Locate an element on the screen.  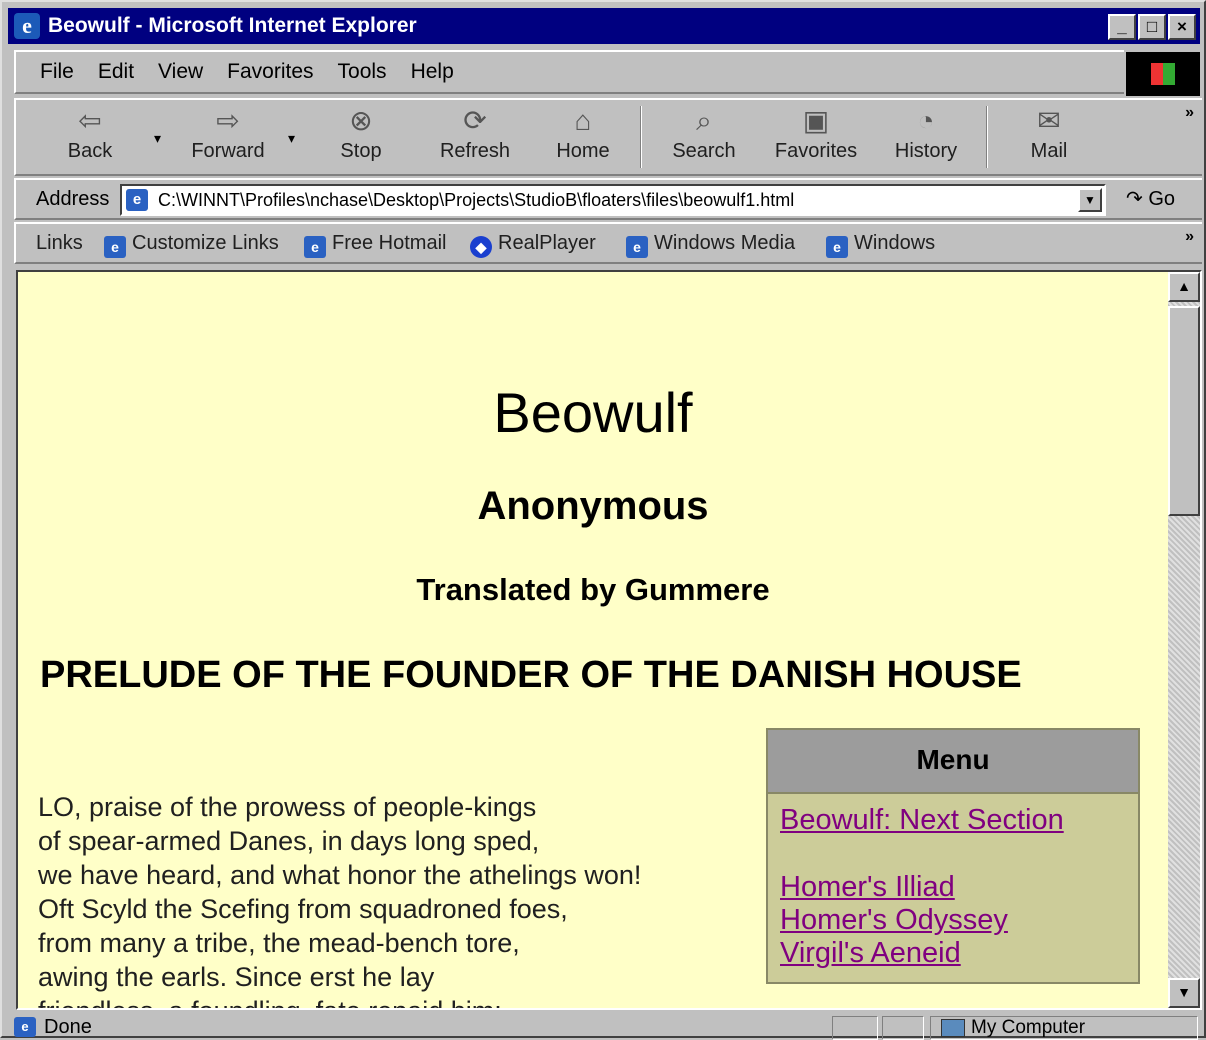
go-arrow-icon: ↷ is located at coordinates (1134, 199).